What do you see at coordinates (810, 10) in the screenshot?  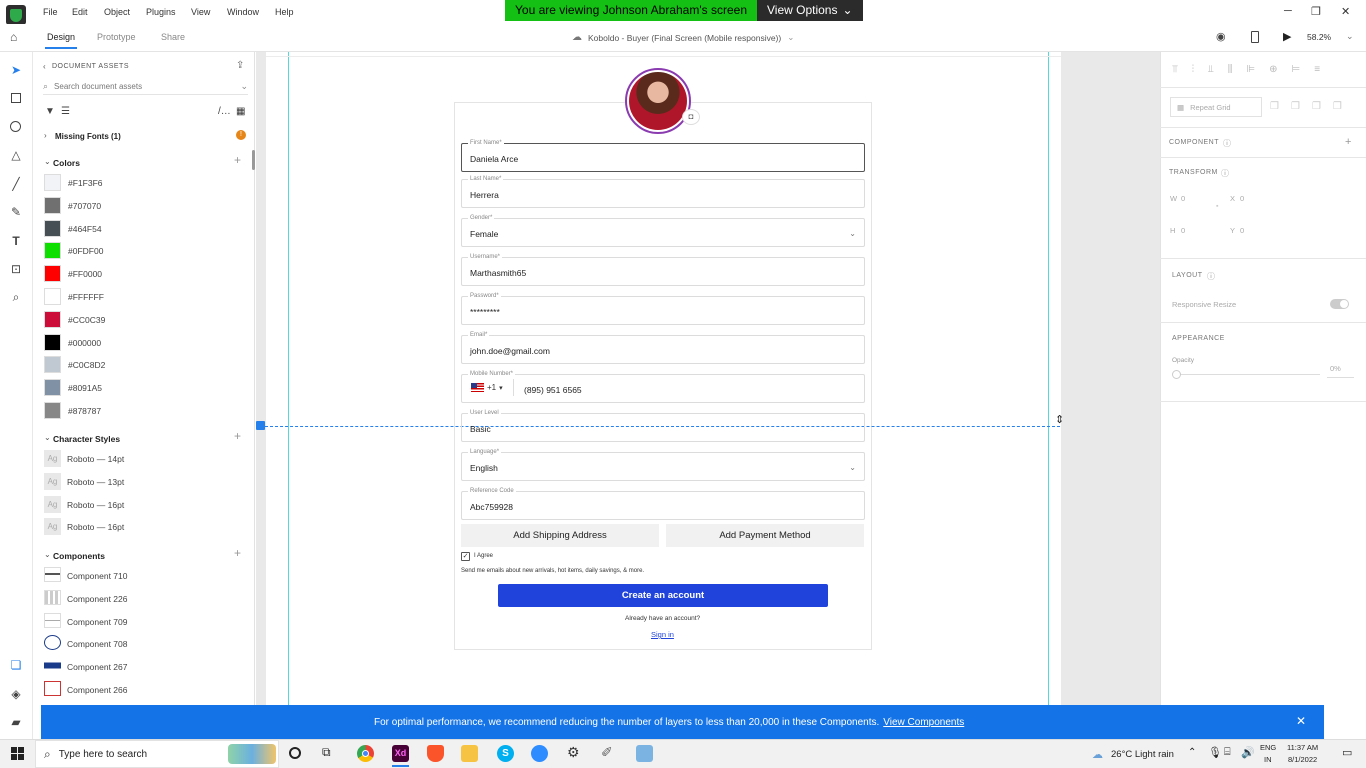 I see `view-options-button: View Options ⌄` at bounding box center [810, 10].